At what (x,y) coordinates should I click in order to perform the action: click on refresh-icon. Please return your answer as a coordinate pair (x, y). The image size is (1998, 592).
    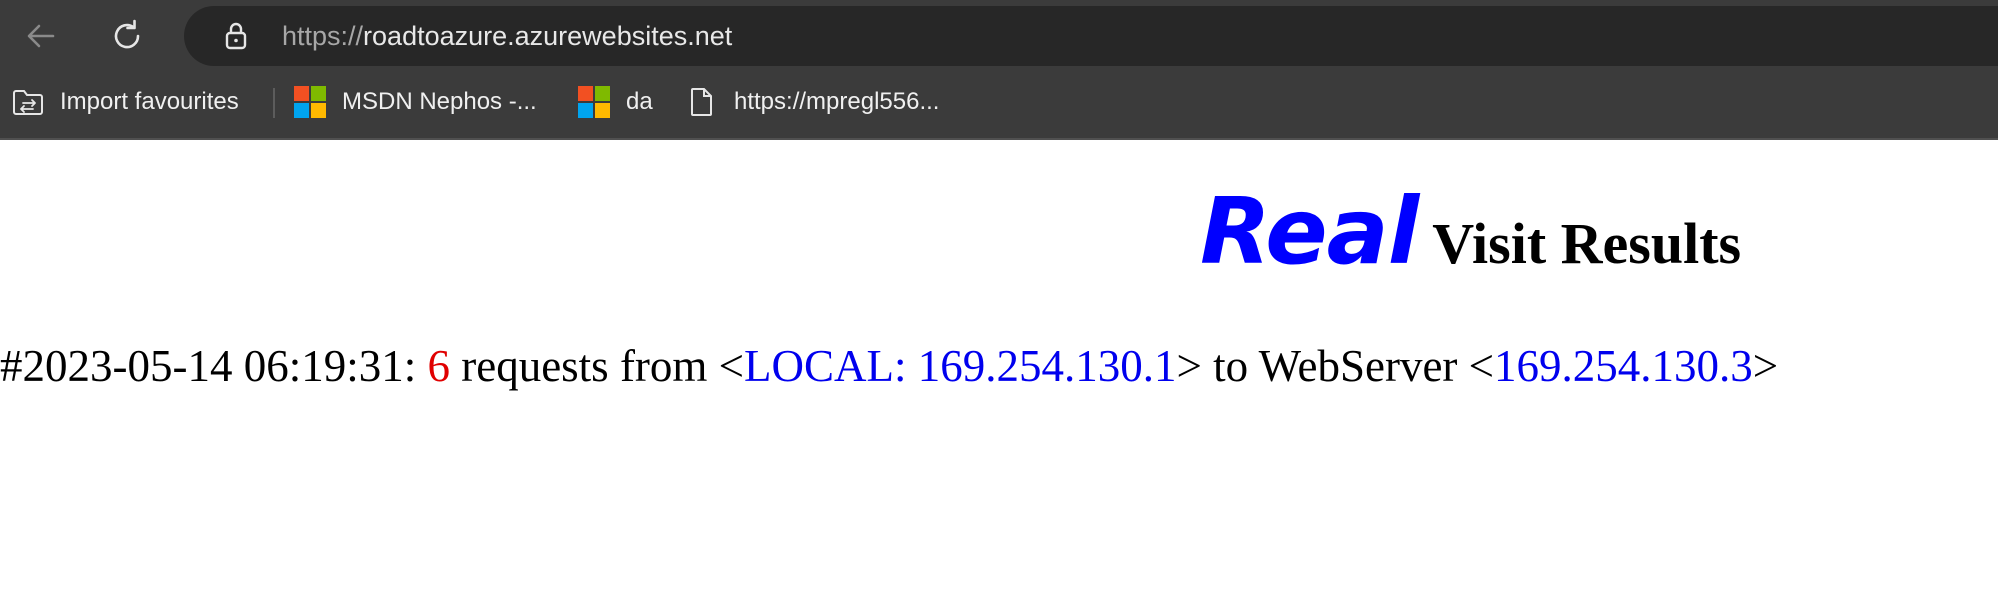
    Looking at the image, I should click on (127, 34).